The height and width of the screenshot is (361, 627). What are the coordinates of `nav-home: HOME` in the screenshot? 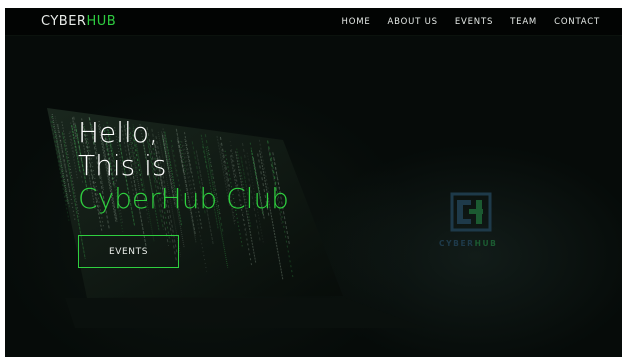 It's located at (356, 22).